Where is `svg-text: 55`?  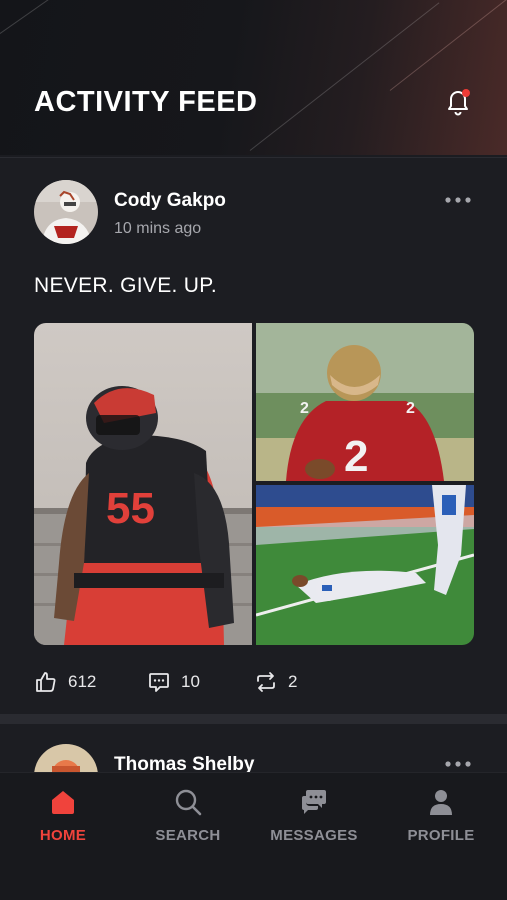
svg-text: 55 is located at coordinates (130, 508).